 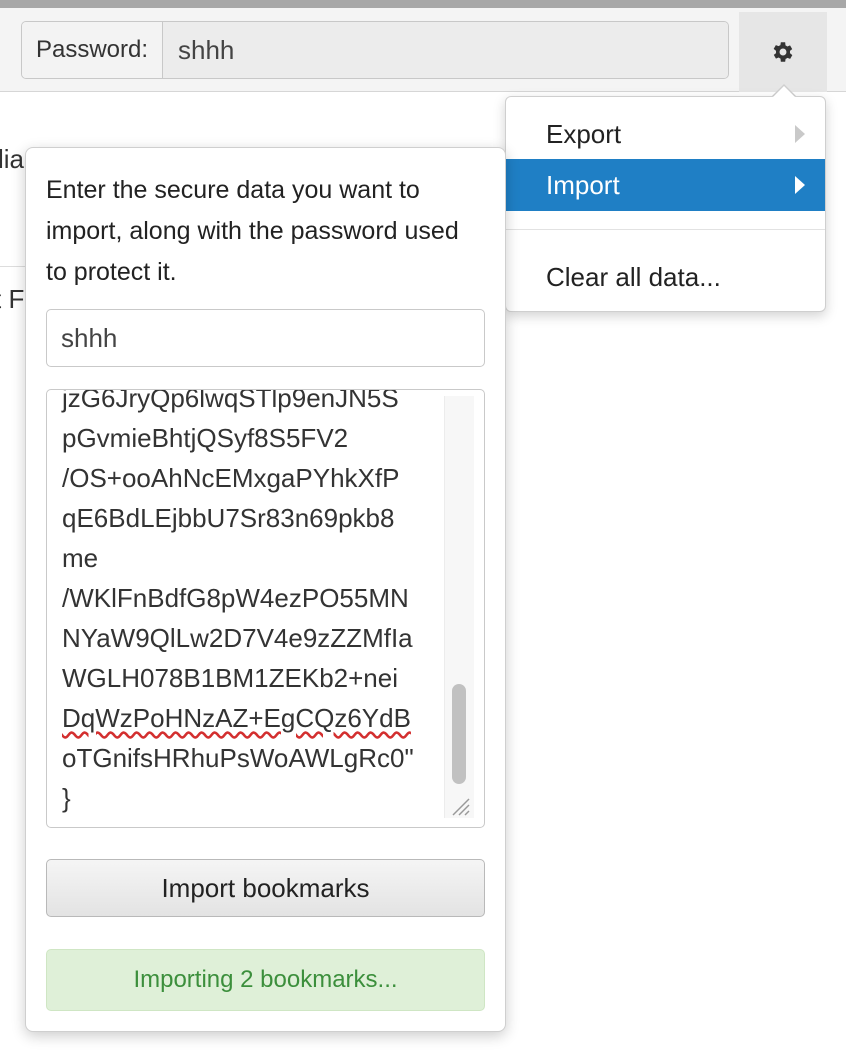 What do you see at coordinates (665, 134) in the screenshot?
I see `menu-item-export: Export` at bounding box center [665, 134].